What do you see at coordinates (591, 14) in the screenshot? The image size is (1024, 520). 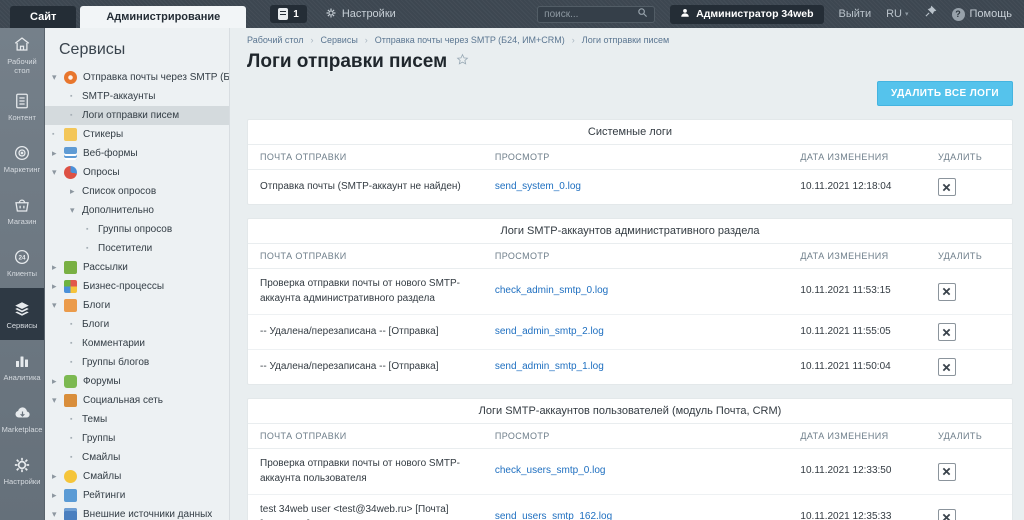 I see `search-input` at bounding box center [591, 14].